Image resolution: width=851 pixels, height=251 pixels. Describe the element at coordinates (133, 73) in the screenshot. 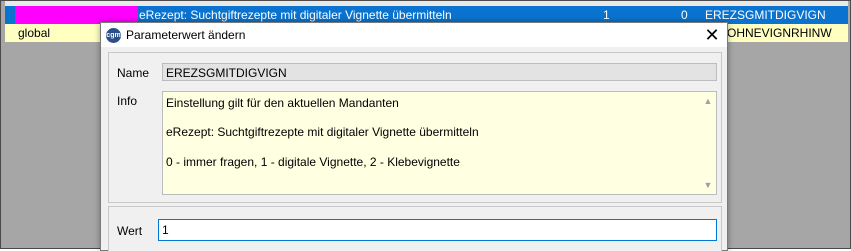

I see `name-label: Name` at that location.